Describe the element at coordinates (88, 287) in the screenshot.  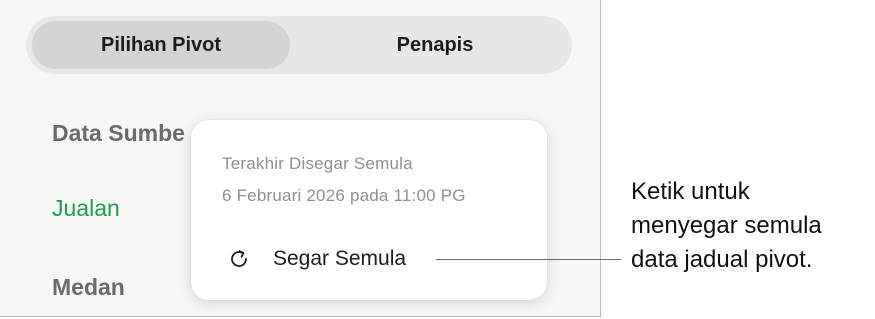
I see `fields-heading: Medan` at that location.